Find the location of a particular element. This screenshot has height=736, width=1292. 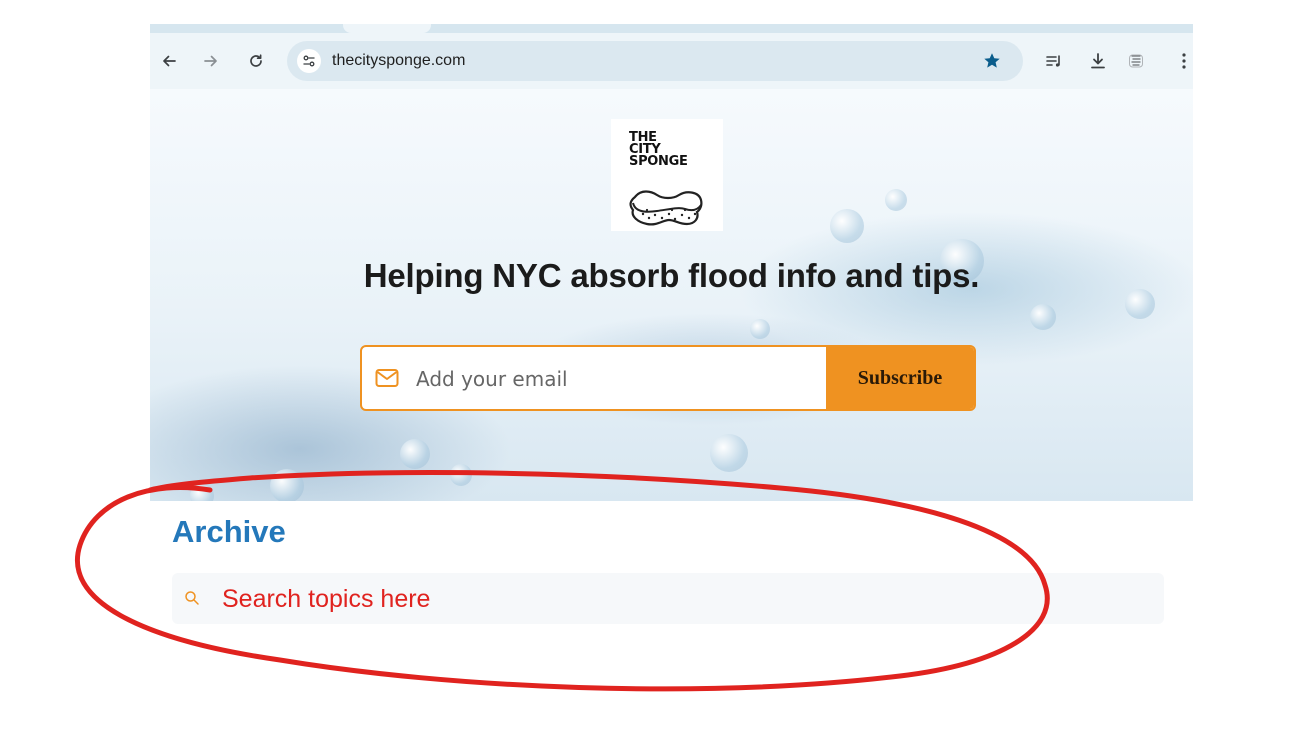

reload-button is located at coordinates (256, 61).